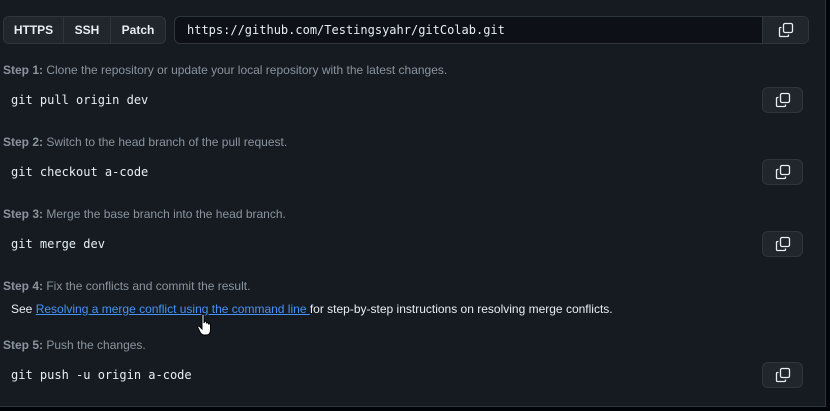 This screenshot has height=411, width=830. Describe the element at coordinates (23, 70) in the screenshot. I see `step-1-number: Step 1:` at that location.